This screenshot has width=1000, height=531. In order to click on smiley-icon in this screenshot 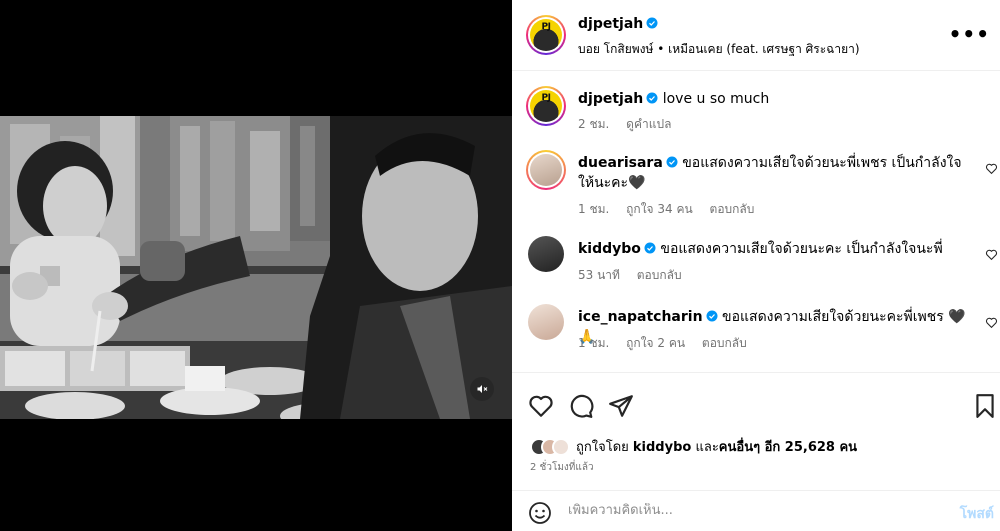, I will do `click(540, 513)`.